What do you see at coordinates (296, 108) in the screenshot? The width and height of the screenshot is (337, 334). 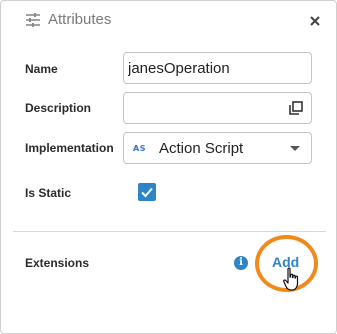 I see `open-in-new-icon` at bounding box center [296, 108].